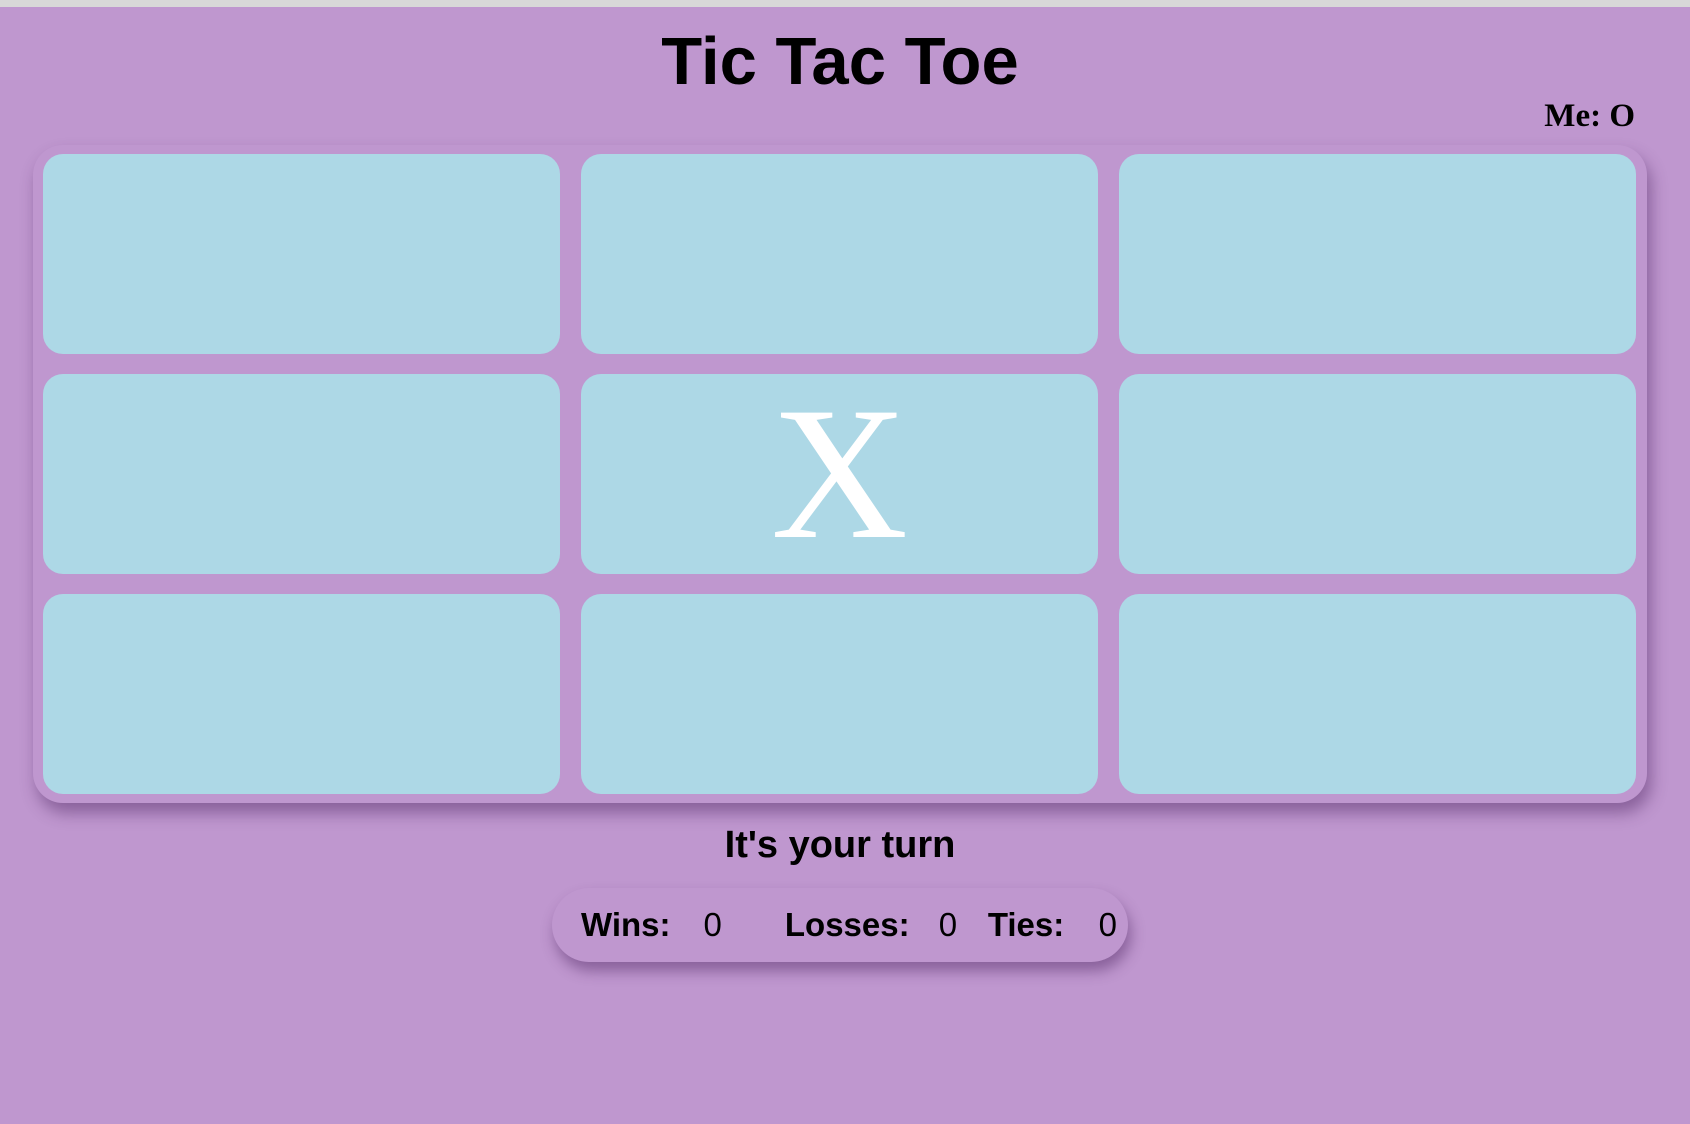  Describe the element at coordinates (626, 924) in the screenshot. I see `wins-label: Wins:` at that location.